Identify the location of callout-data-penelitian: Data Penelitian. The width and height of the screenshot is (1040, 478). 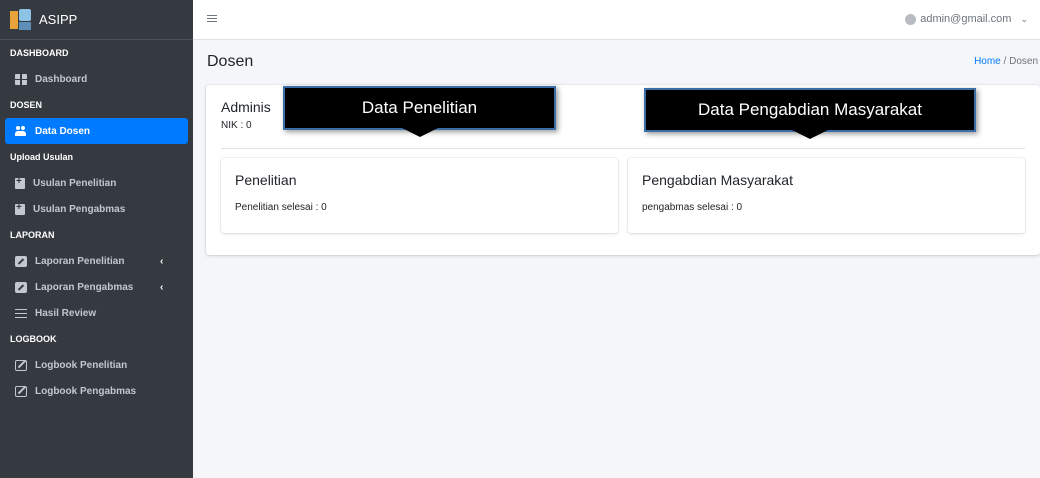
(419, 111).